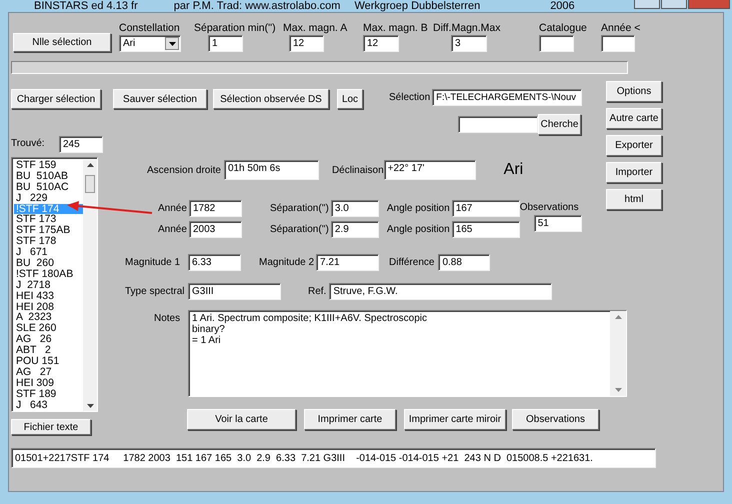 The image size is (732, 504). I want to click on input-field: 1, so click(225, 43).